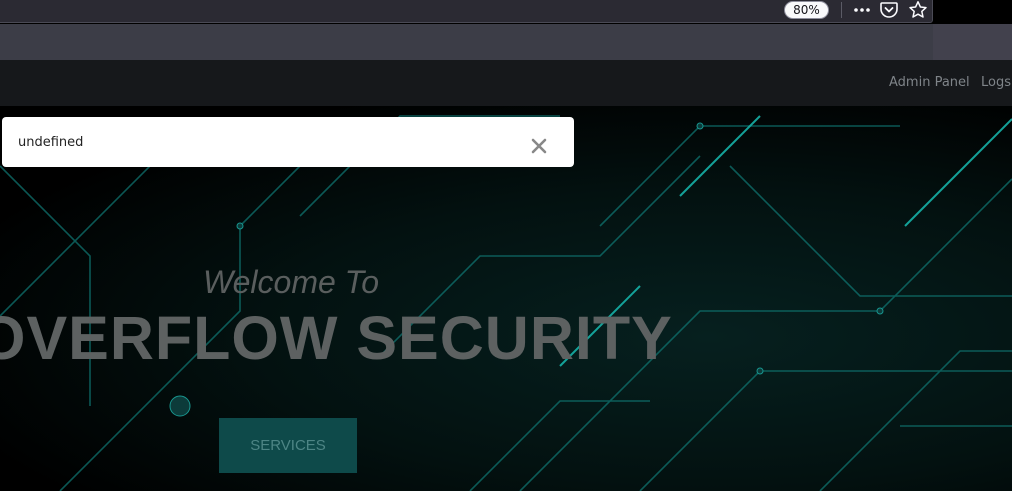 Image resolution: width=1012 pixels, height=491 pixels. I want to click on services-button: SERVICES, so click(288, 445).